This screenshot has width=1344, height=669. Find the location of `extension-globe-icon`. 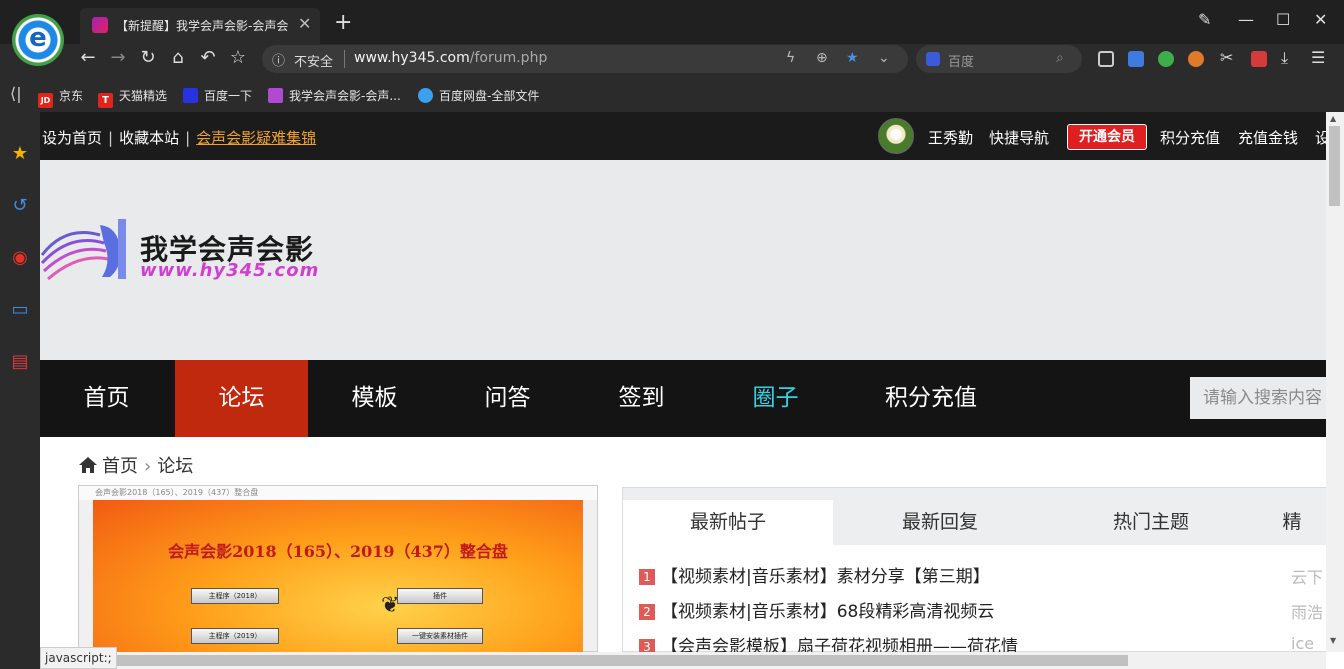

extension-globe-icon is located at coordinates (1166, 59).